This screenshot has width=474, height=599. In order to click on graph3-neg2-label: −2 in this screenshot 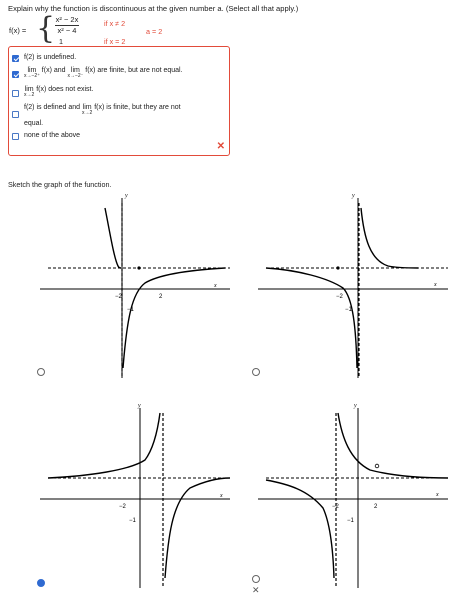, I will do `click(123, 507)`.